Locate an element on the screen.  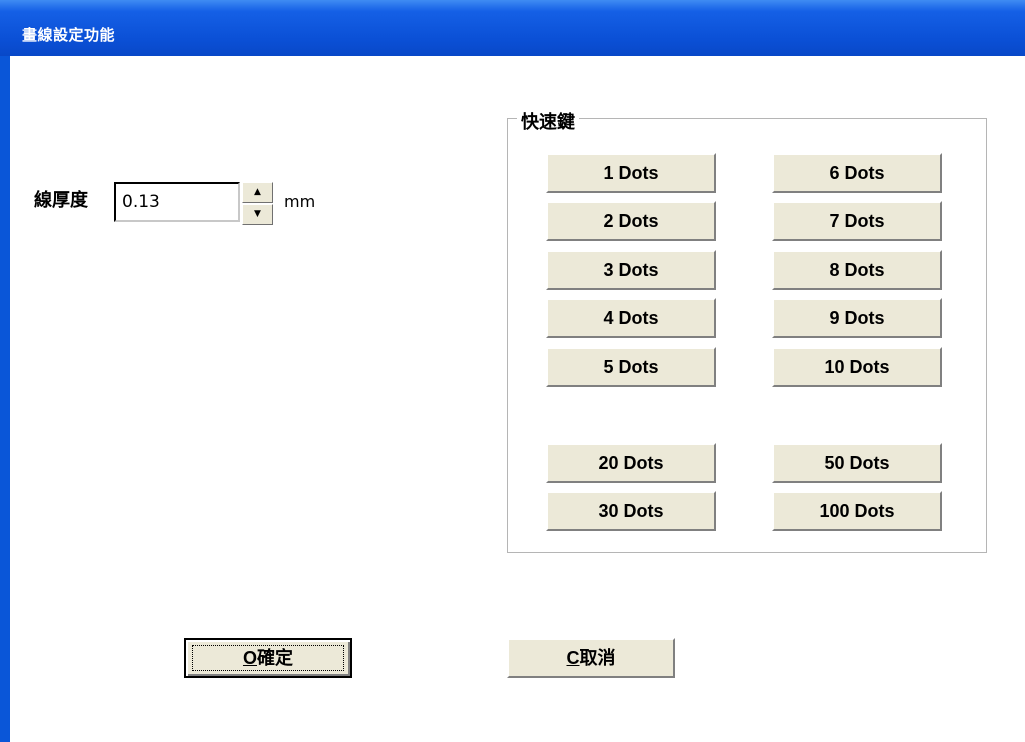
arrow-up-icon: ▲ is located at coordinates (257, 192).